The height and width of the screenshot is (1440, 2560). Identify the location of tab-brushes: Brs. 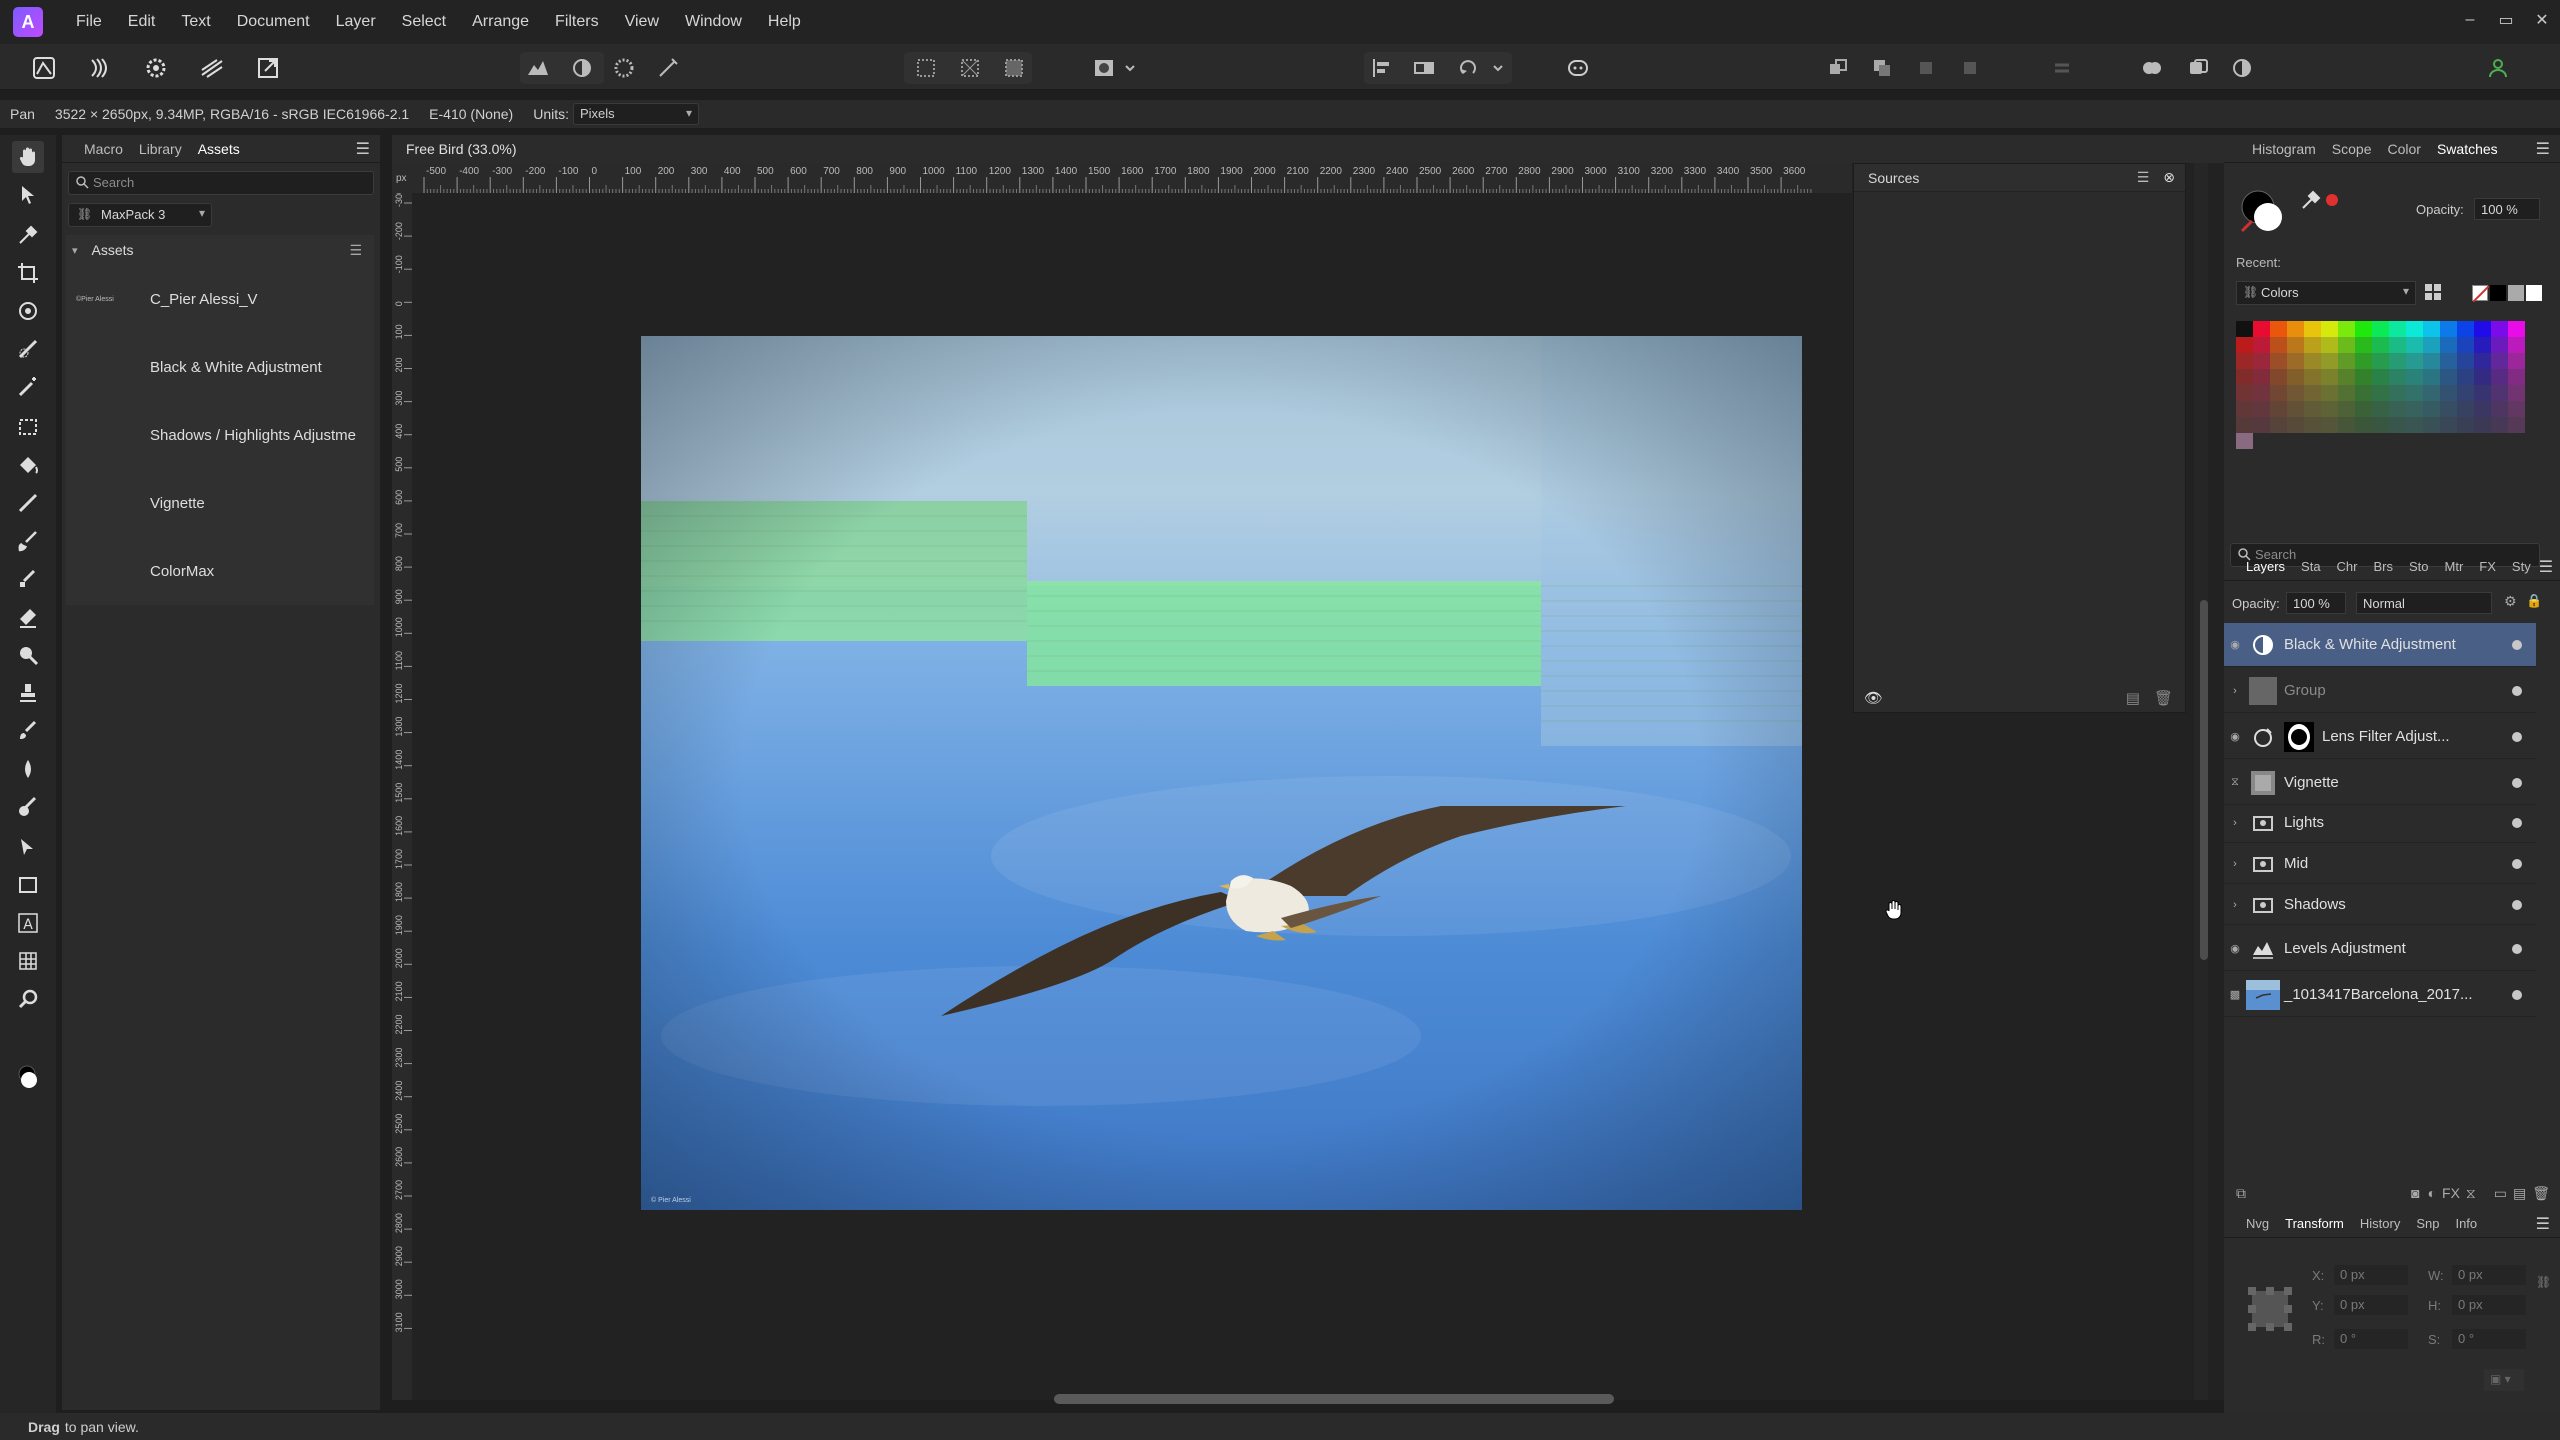
(2384, 566).